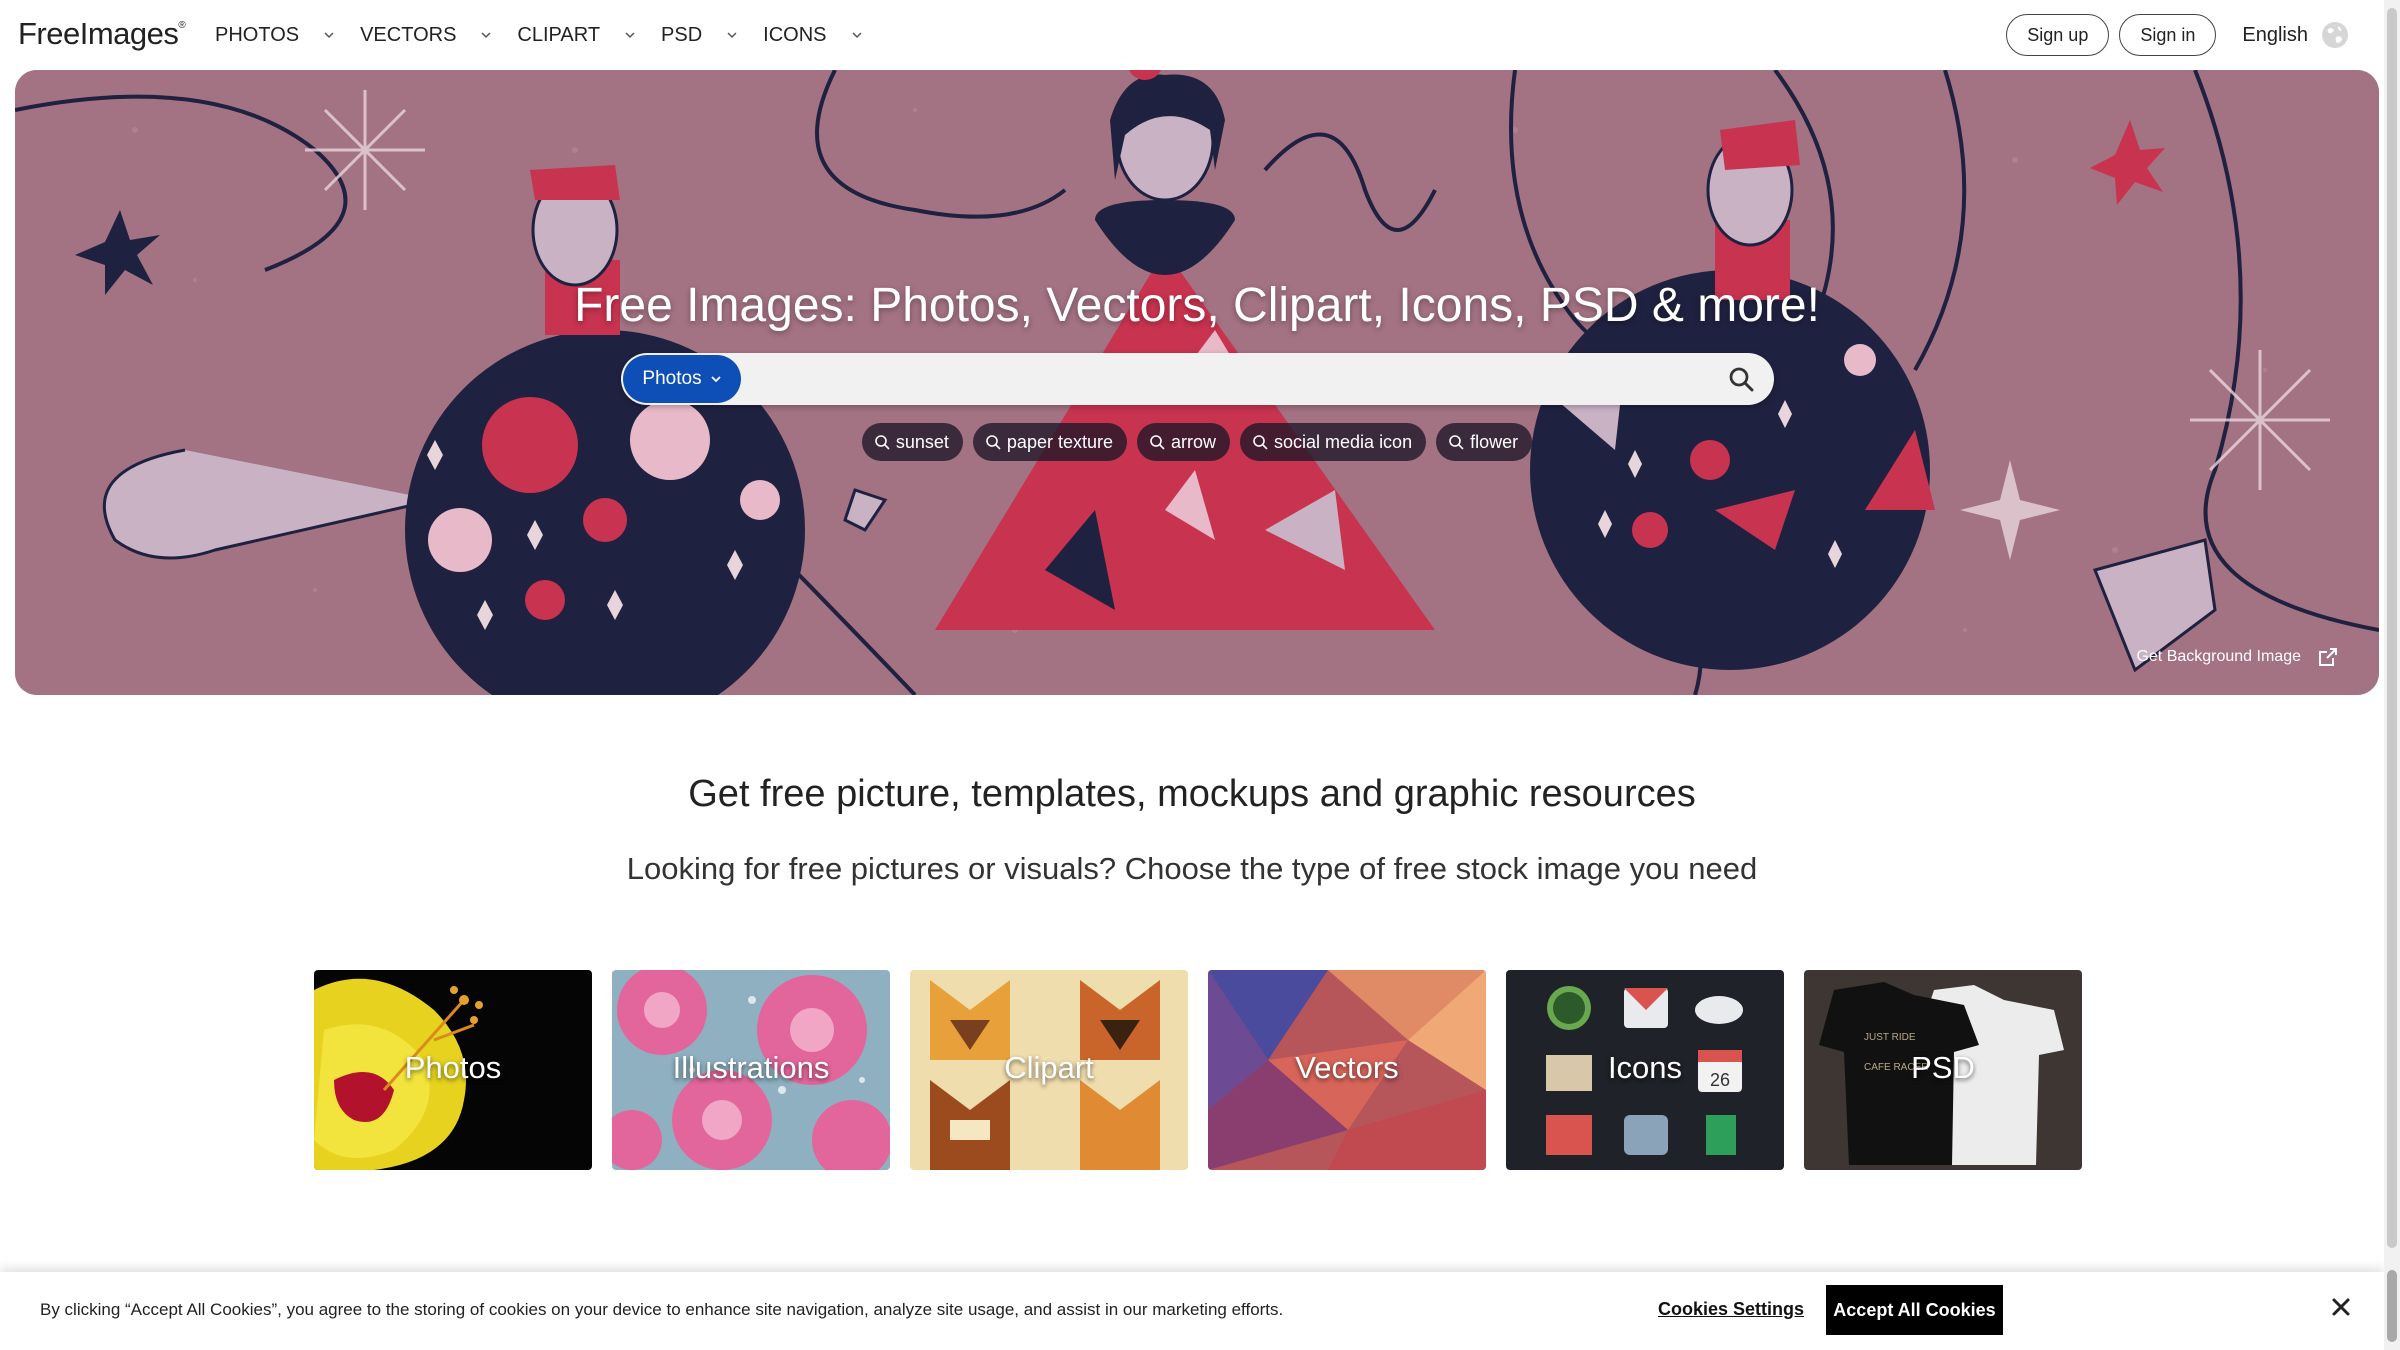 This screenshot has width=2400, height=1350. I want to click on svg-text: JUST RIDE, so click(1890, 1037).